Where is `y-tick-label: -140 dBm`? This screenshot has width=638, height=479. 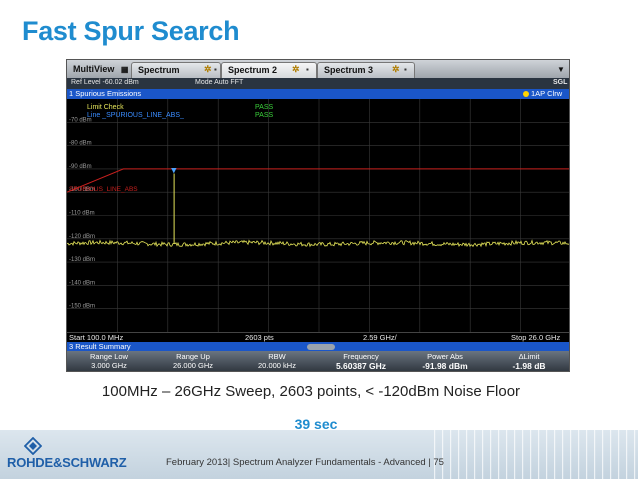
y-tick-label: -140 dBm is located at coordinates (82, 283).